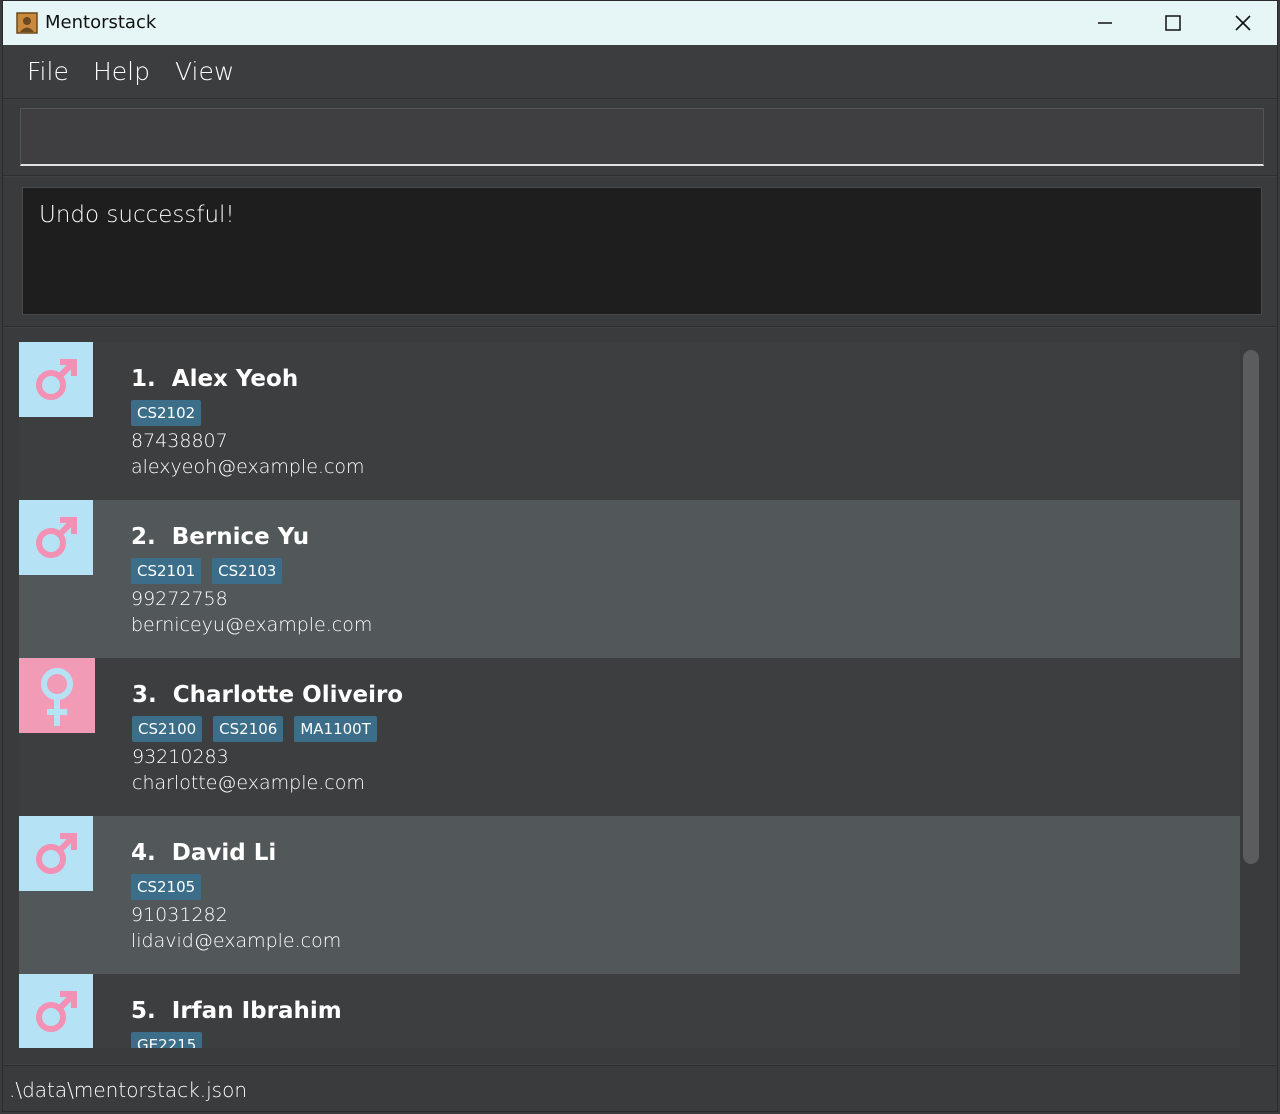  Describe the element at coordinates (224, 853) in the screenshot. I see `person-name-text: David Li` at that location.